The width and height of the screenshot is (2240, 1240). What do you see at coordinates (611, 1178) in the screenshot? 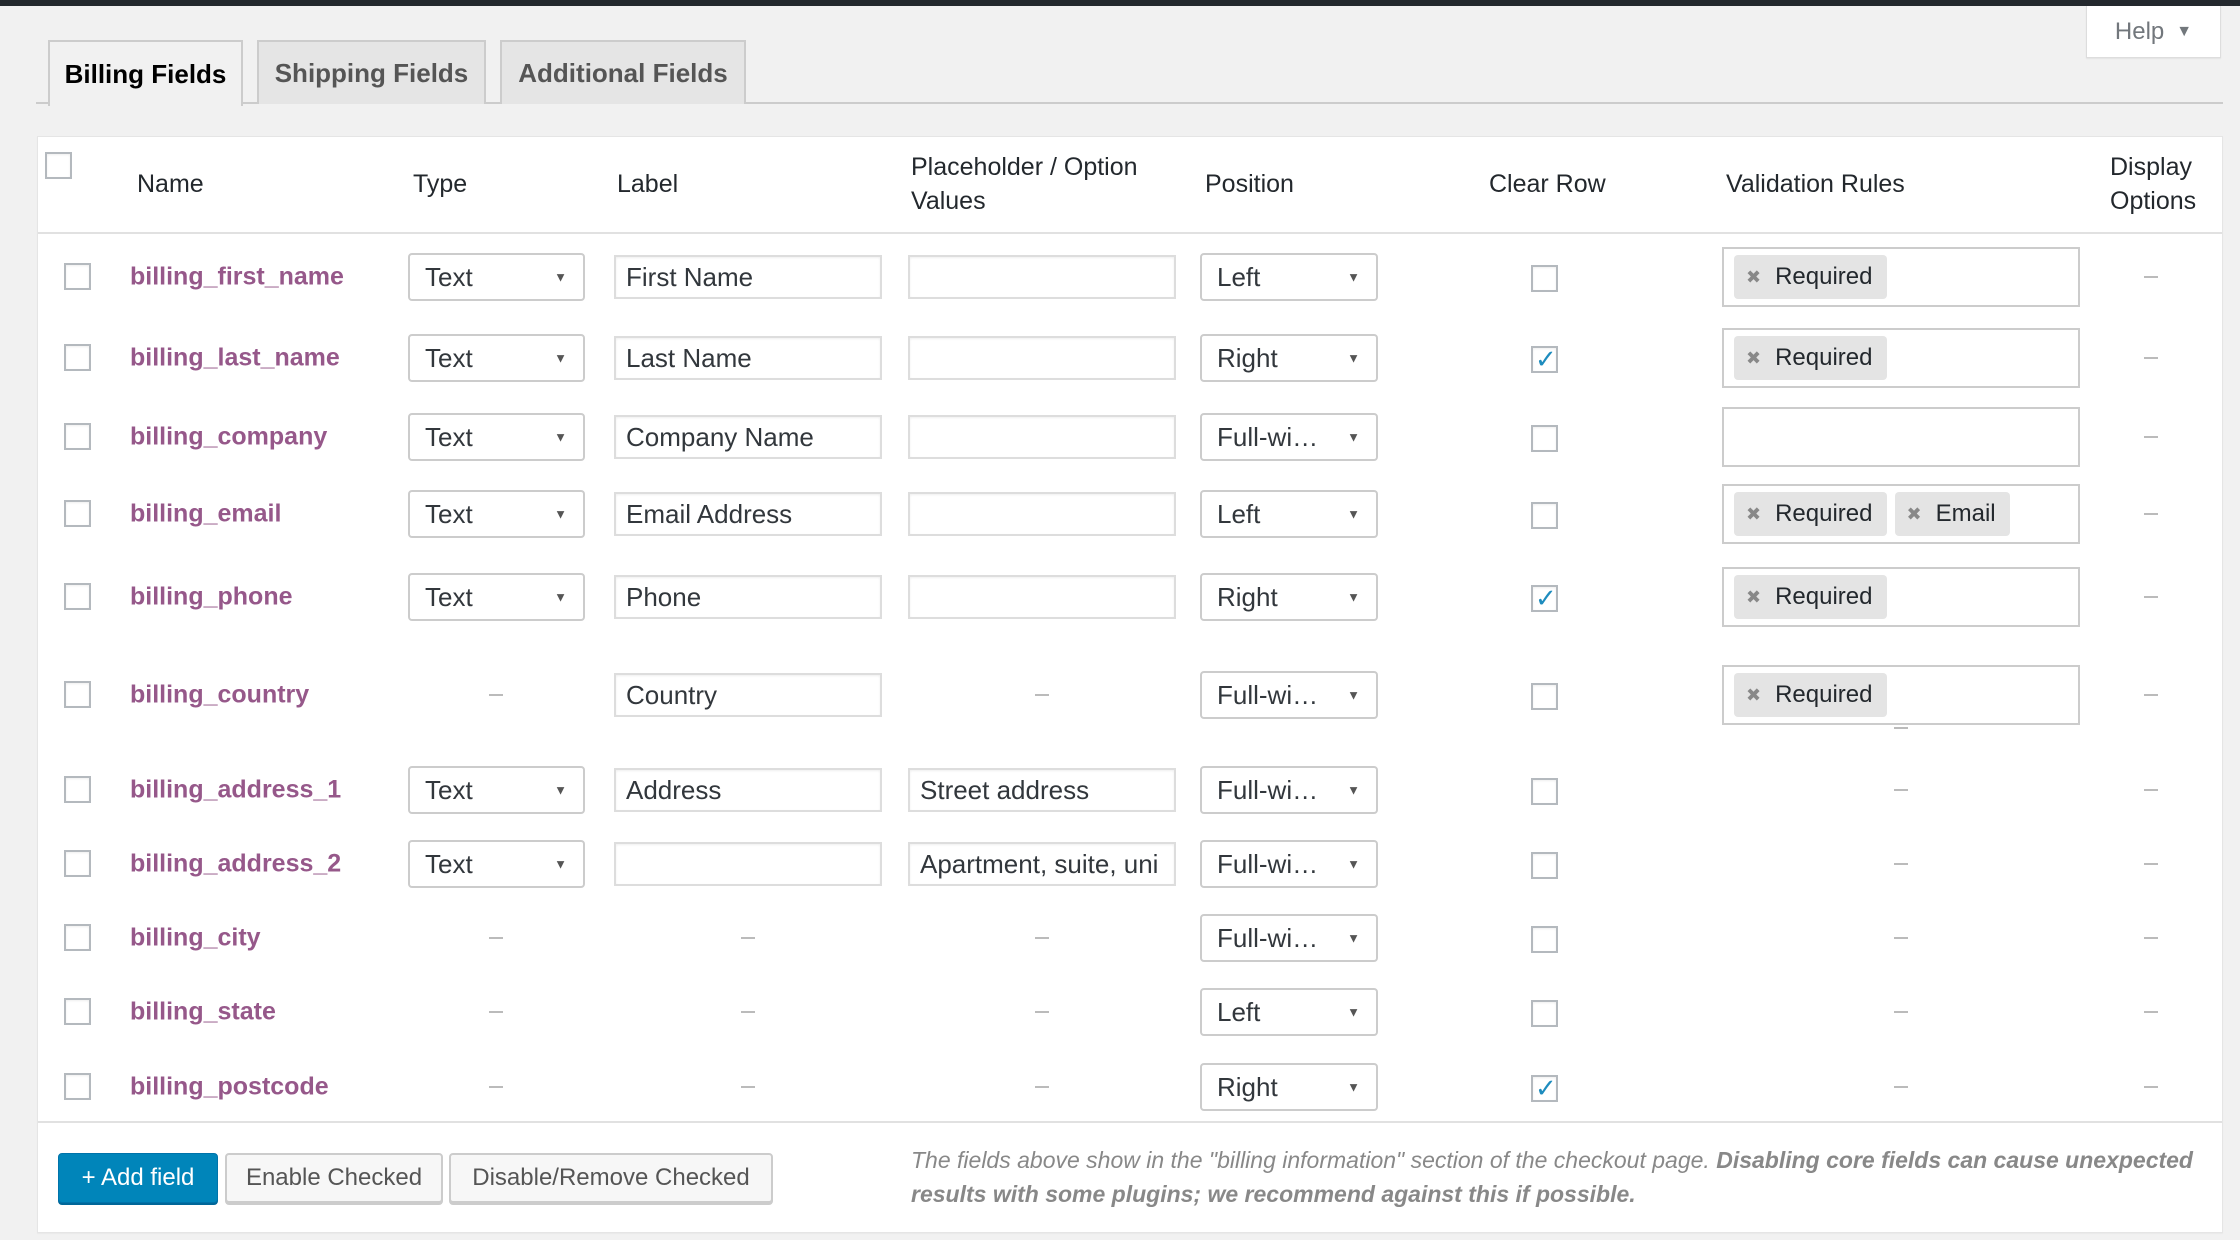
I see `disable-remove-checked-button: Disable/Remove Checked` at bounding box center [611, 1178].